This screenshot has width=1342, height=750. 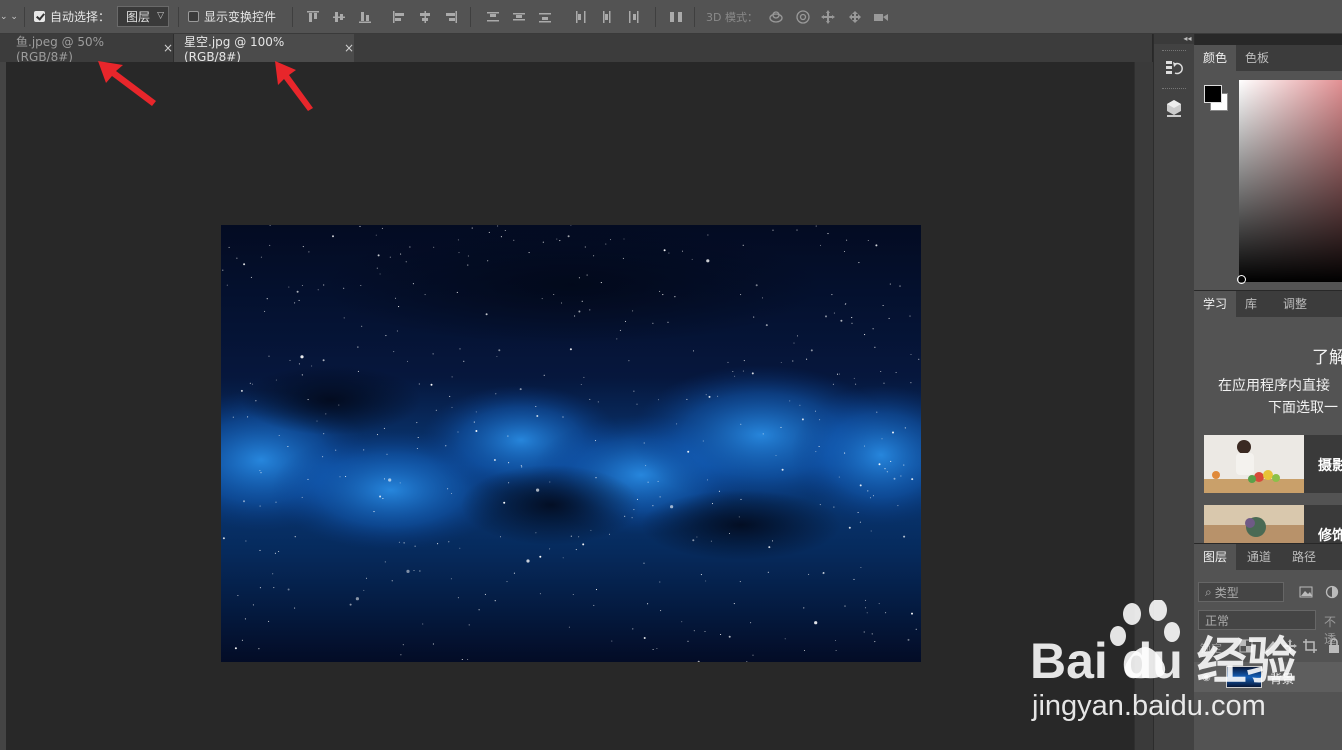 I want to click on eye-icon: ◉, so click(x=1206, y=677).